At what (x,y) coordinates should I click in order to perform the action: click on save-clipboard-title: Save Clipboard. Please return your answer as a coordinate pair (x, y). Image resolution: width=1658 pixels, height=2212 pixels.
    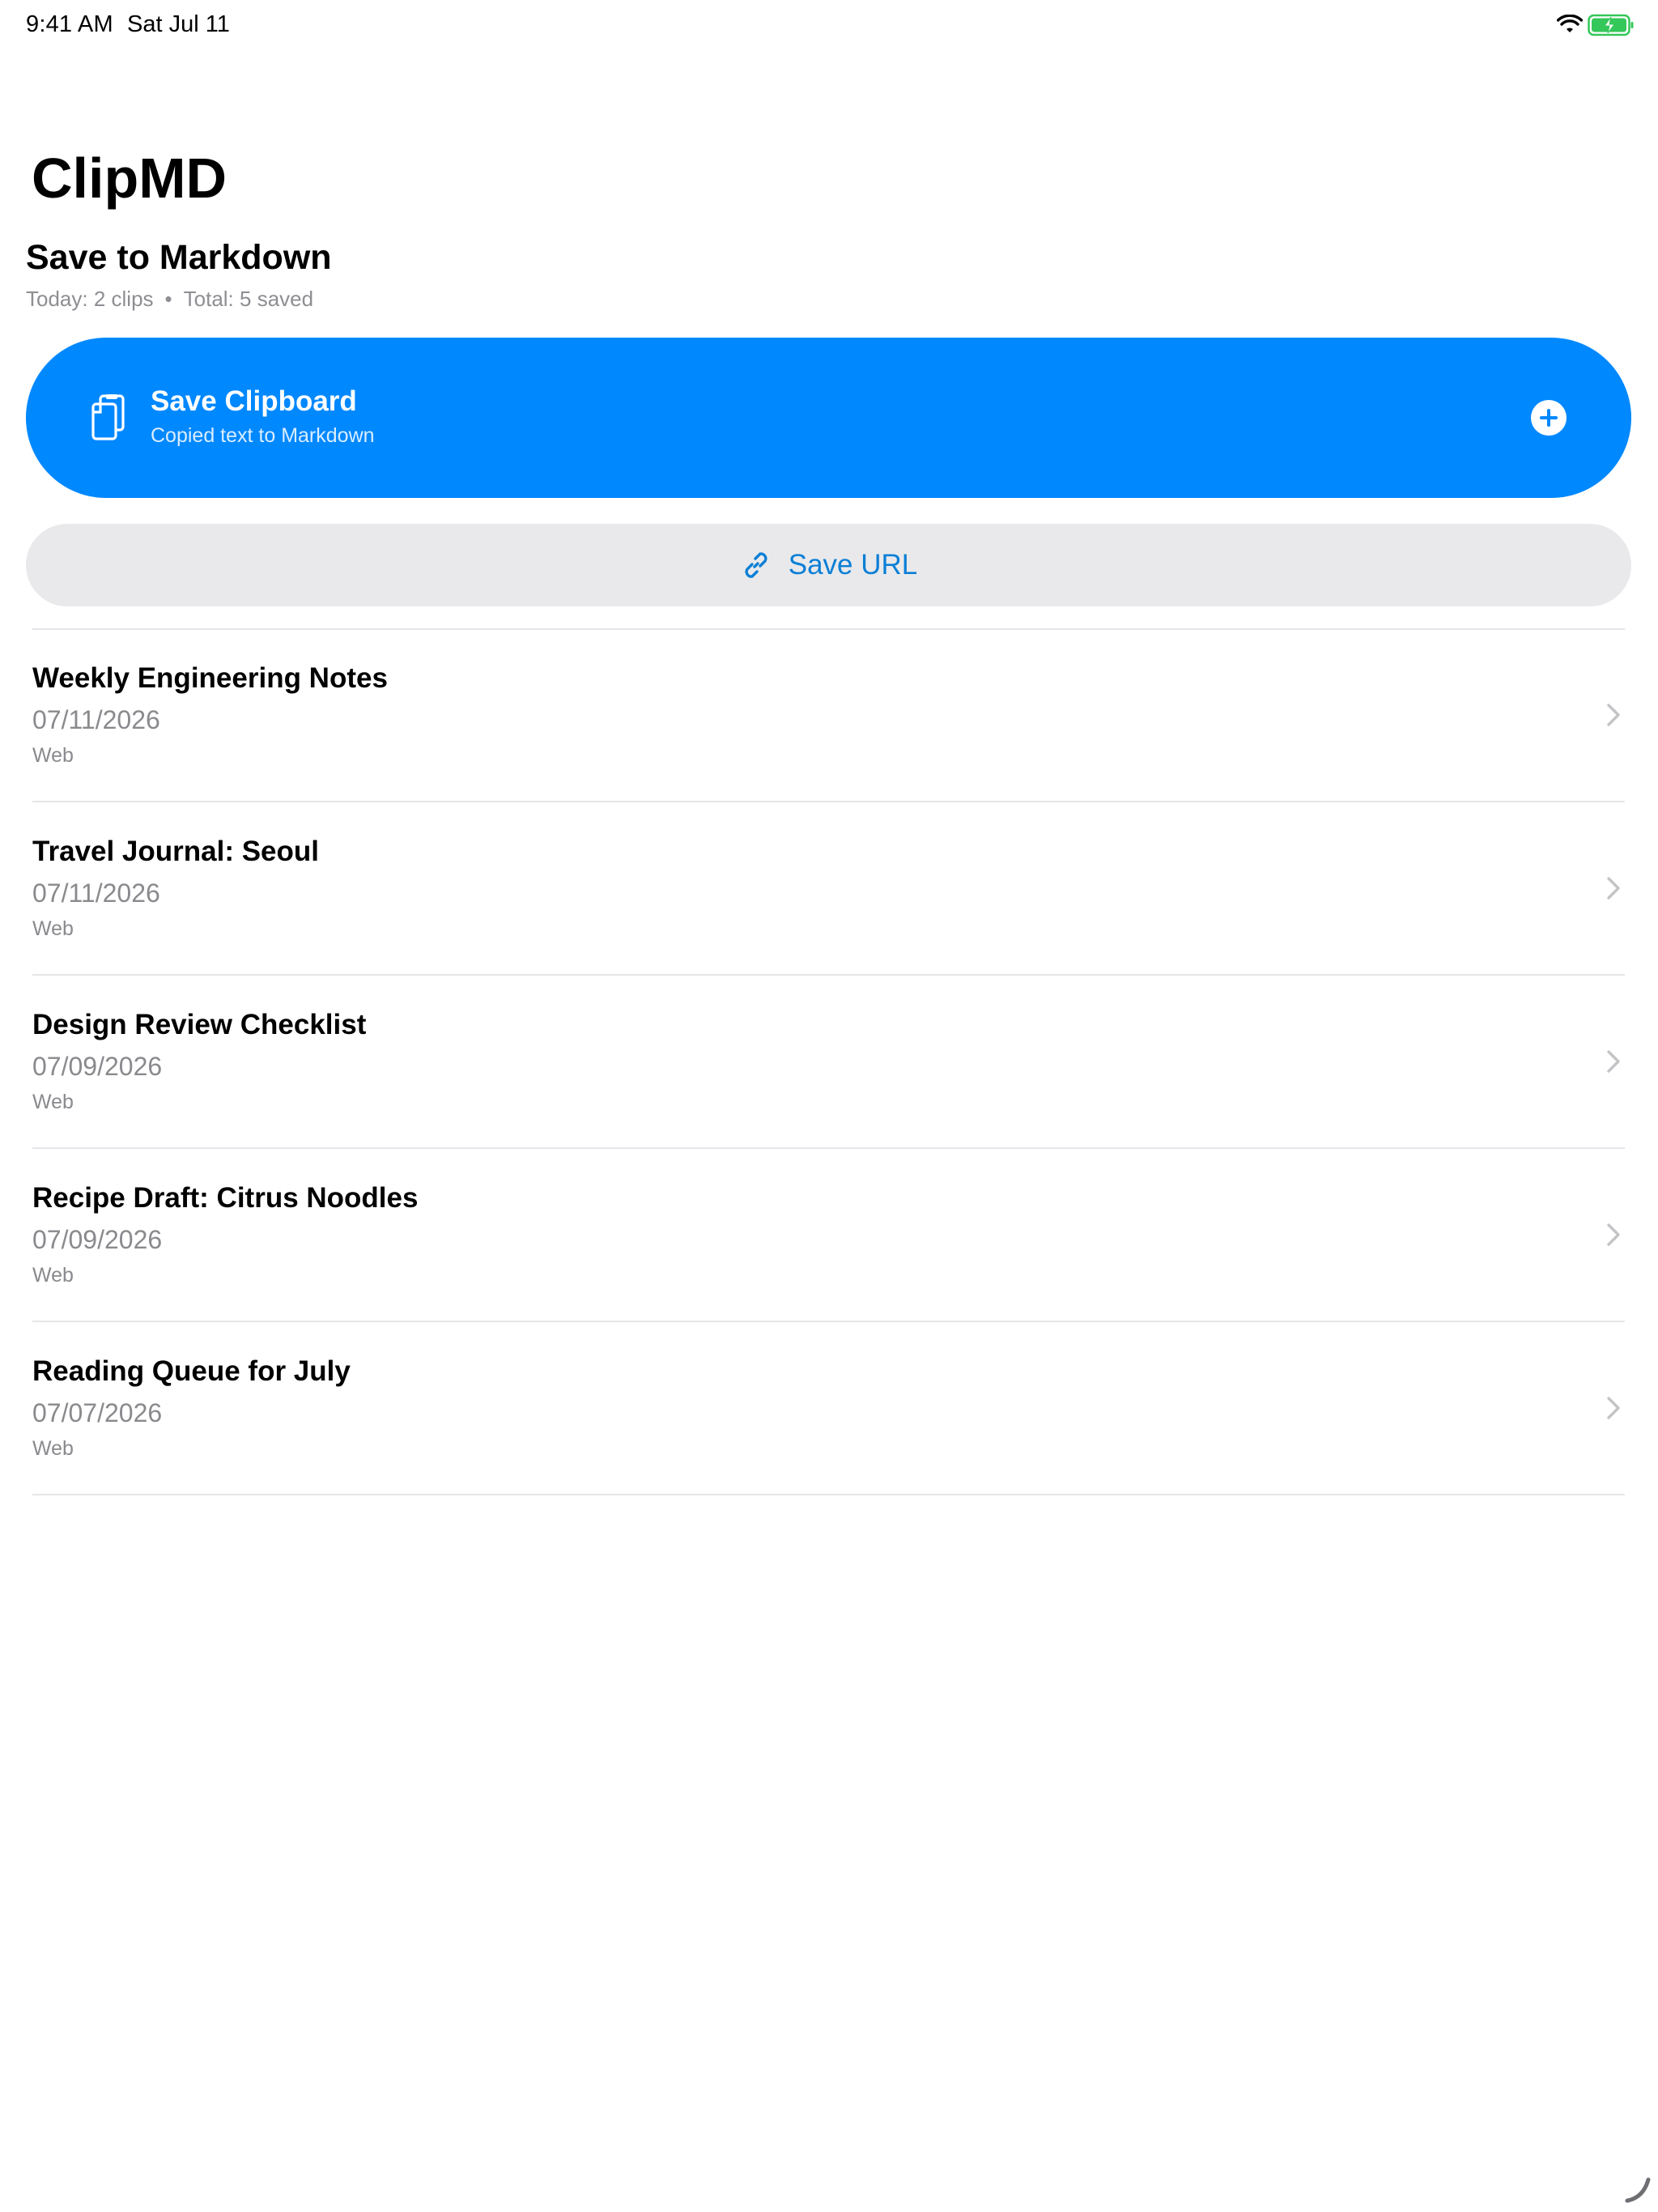
    Looking at the image, I should click on (254, 401).